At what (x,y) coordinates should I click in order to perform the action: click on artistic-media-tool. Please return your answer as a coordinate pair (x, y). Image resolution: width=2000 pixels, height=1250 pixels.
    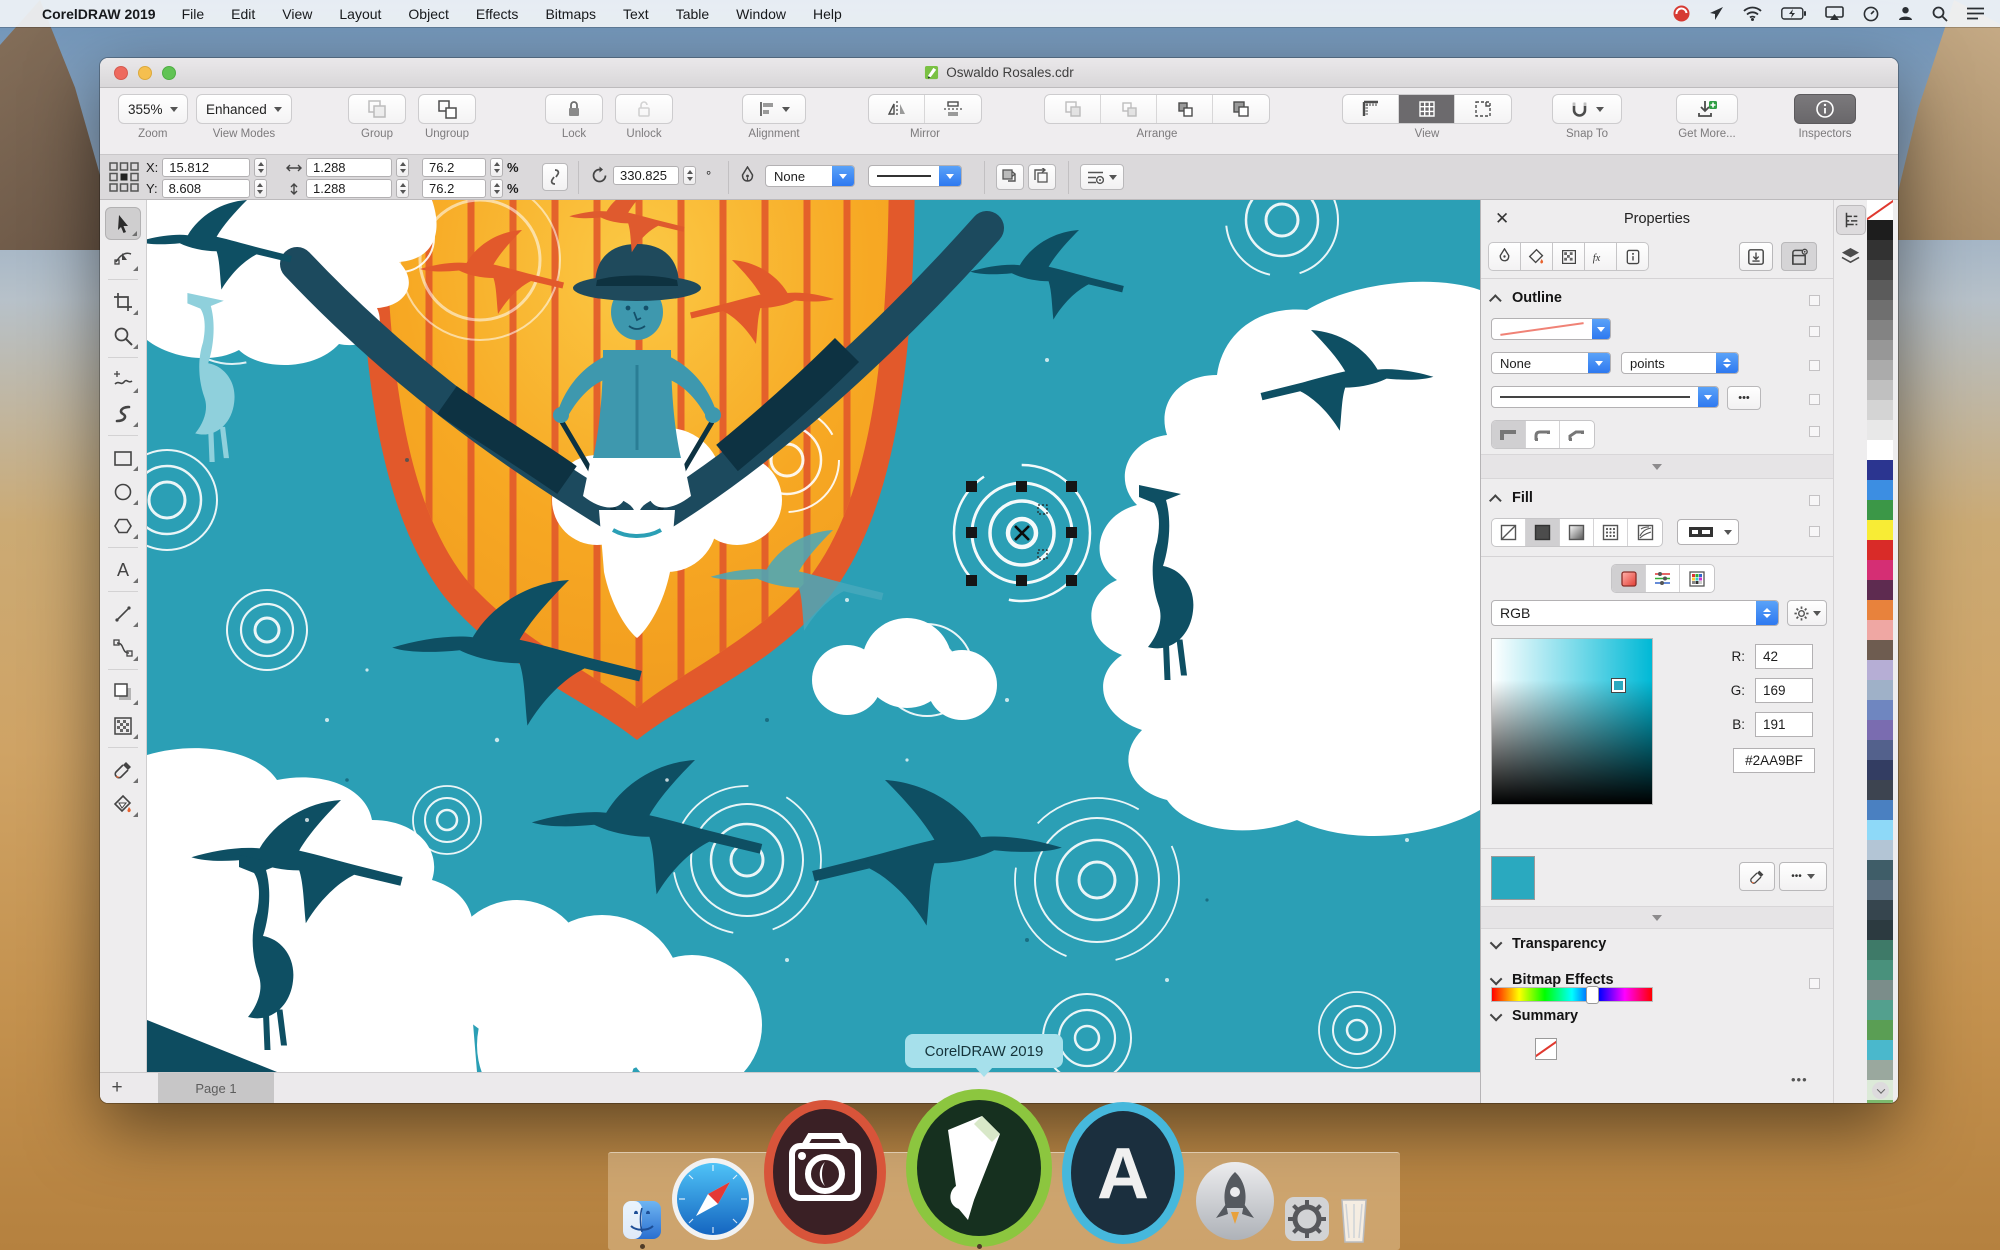
    Looking at the image, I should click on (123, 413).